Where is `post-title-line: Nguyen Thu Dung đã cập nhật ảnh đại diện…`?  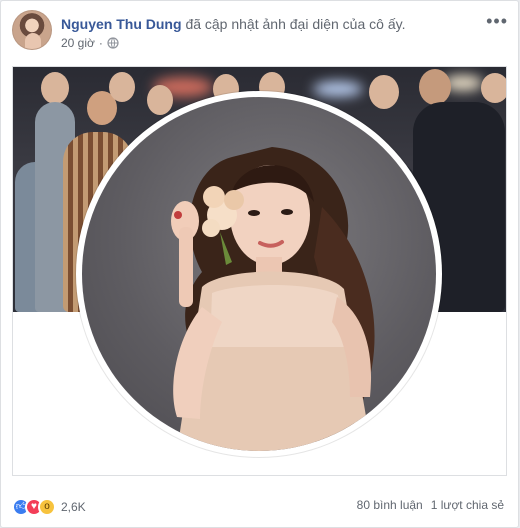
post-title-line: Nguyen Thu Dung đã cập nhật ảnh đại diện… is located at coordinates (233, 24).